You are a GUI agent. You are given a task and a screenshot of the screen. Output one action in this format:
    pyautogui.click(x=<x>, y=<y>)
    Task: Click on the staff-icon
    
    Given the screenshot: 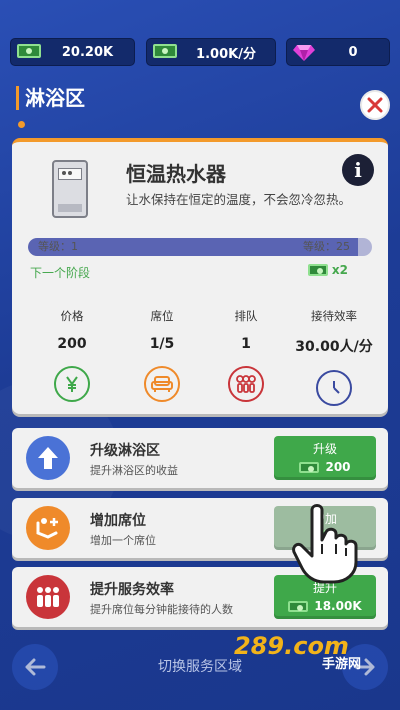 What is the action you would take?
    pyautogui.click(x=48, y=597)
    